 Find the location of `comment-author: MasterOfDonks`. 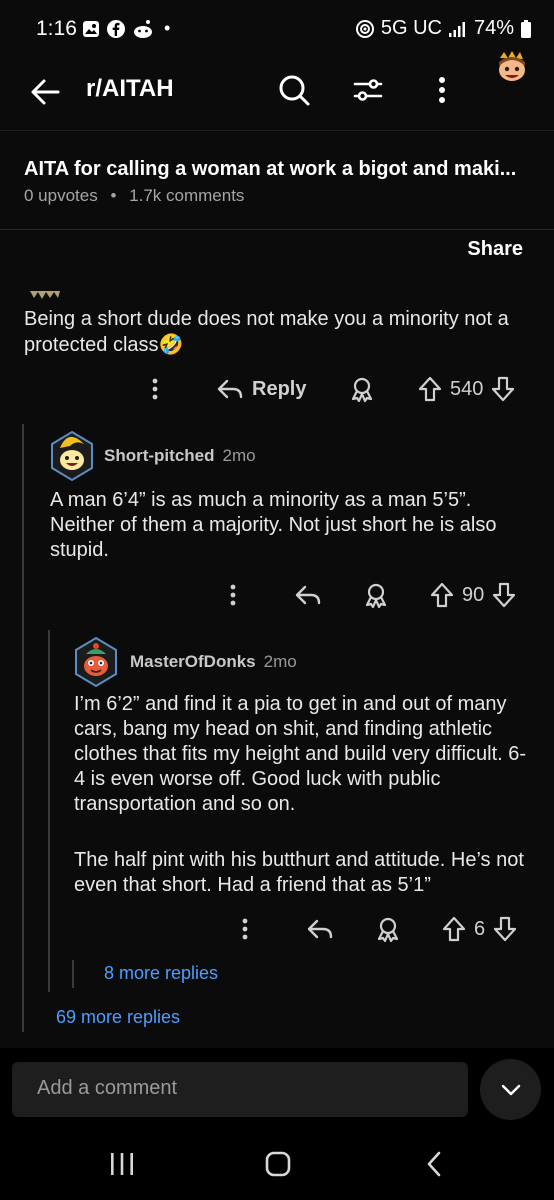

comment-author: MasterOfDonks is located at coordinates (193, 662).